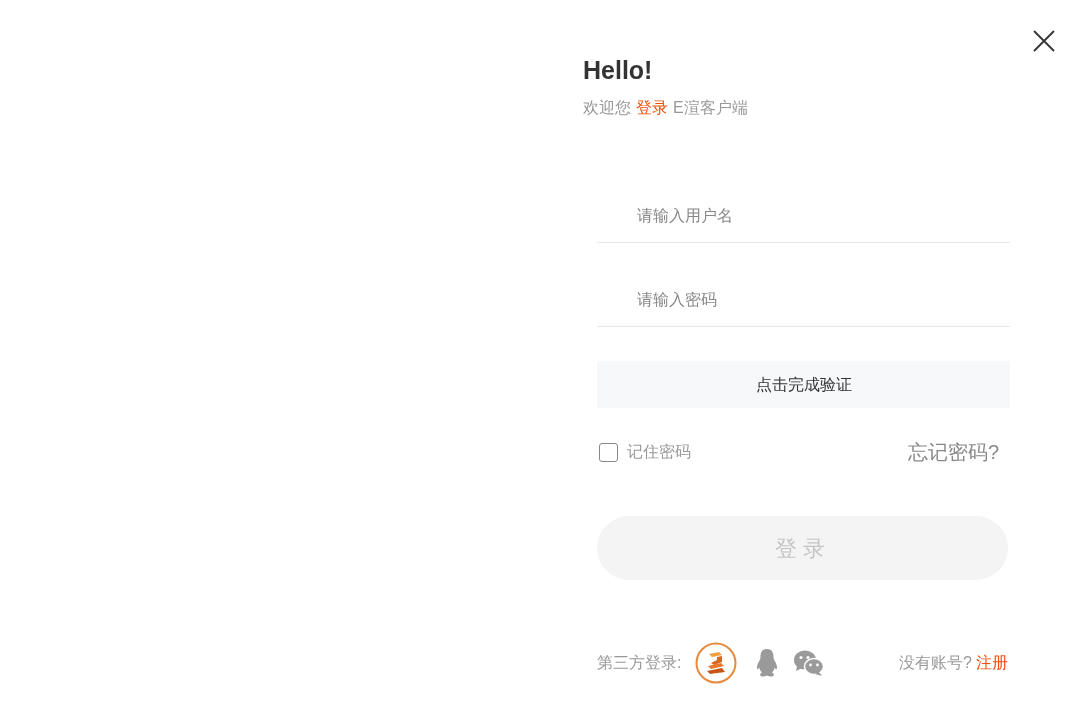 The image size is (1080, 720). Describe the element at coordinates (639, 663) in the screenshot. I see `third-party-login-label: 第三方登录:` at that location.